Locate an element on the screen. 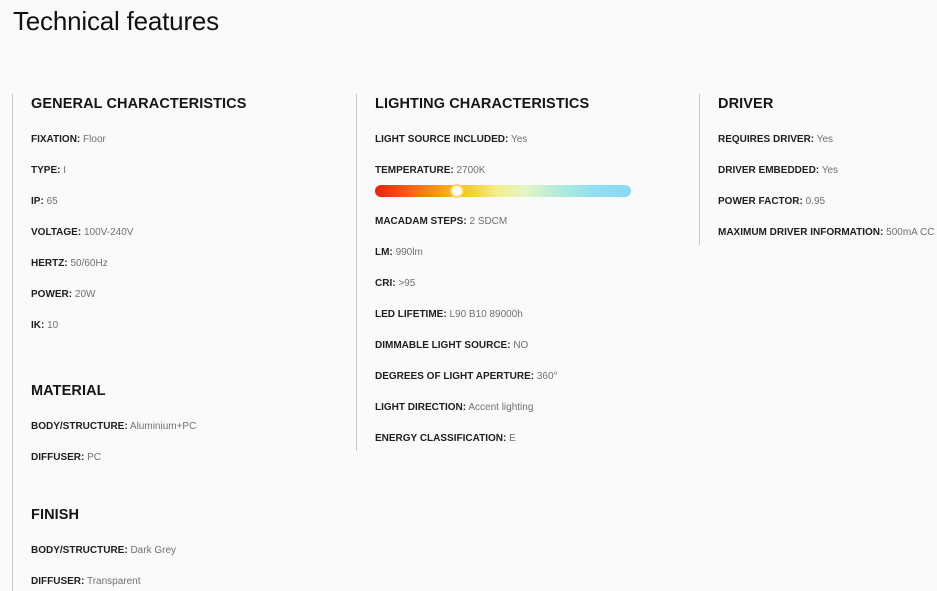 The width and height of the screenshot is (937, 591). spec-body-structure: BODY/STRUCTURE: Dark Grey is located at coordinates (103, 560).